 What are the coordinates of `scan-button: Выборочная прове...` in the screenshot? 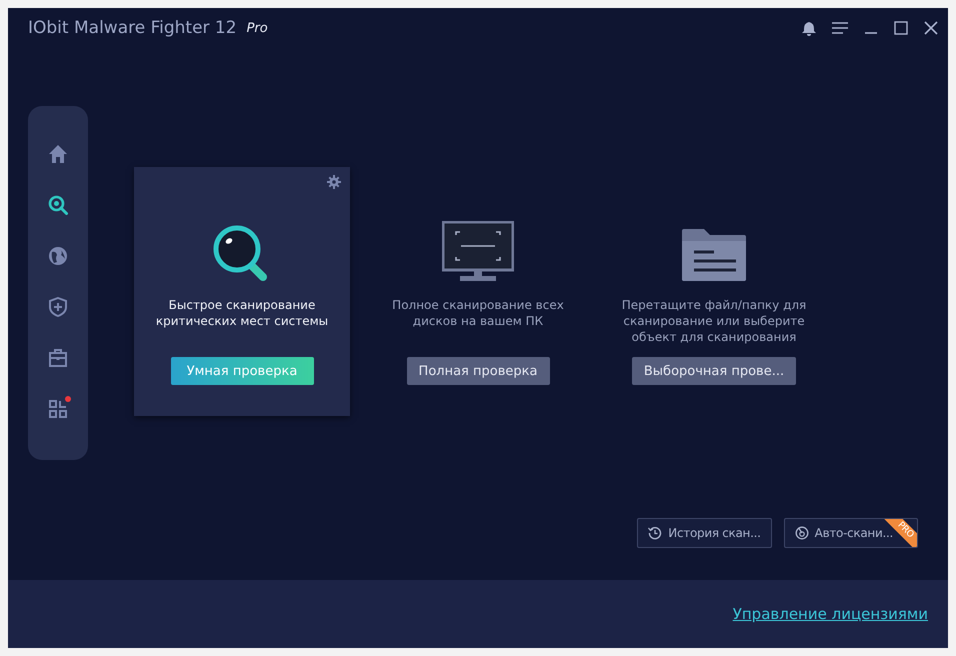 It's located at (714, 371).